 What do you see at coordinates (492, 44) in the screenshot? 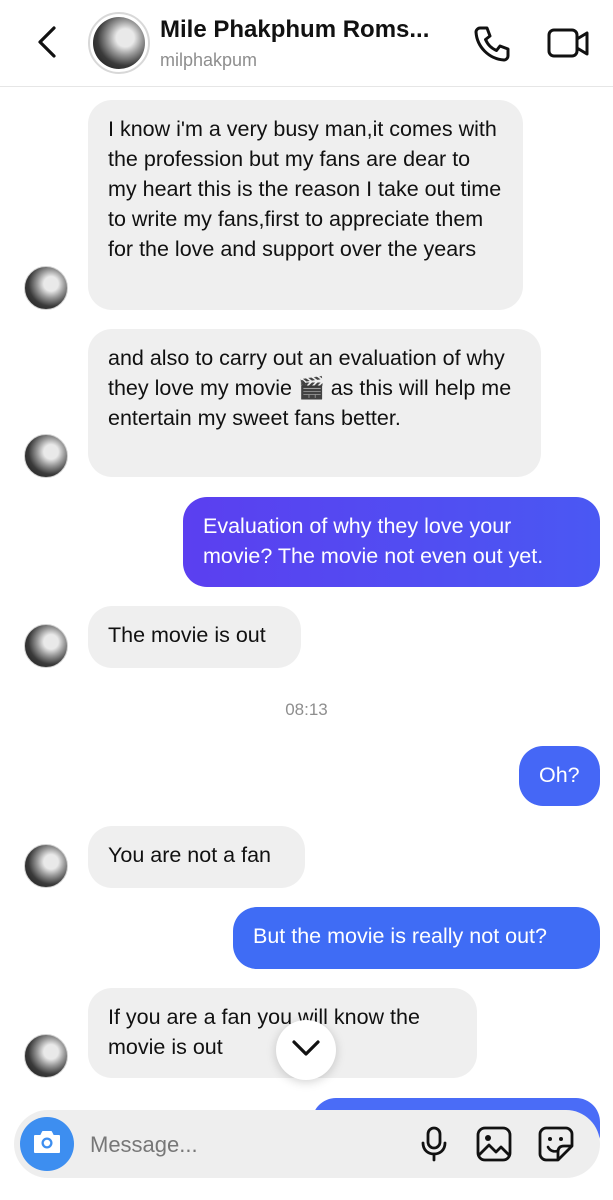
I see `phone-call-icon` at bounding box center [492, 44].